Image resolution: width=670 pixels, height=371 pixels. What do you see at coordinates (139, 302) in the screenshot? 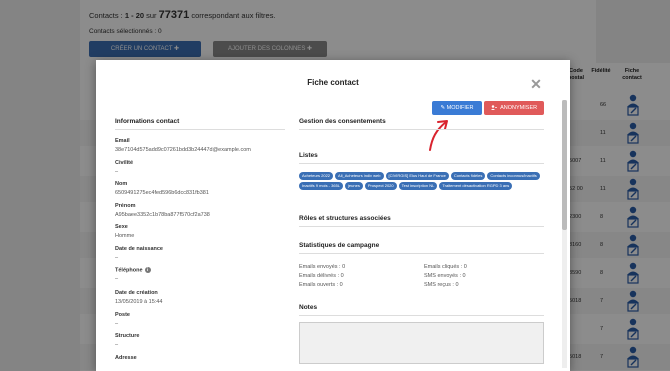
I see `field-value: 13/05/2019 à 15:44` at bounding box center [139, 302].